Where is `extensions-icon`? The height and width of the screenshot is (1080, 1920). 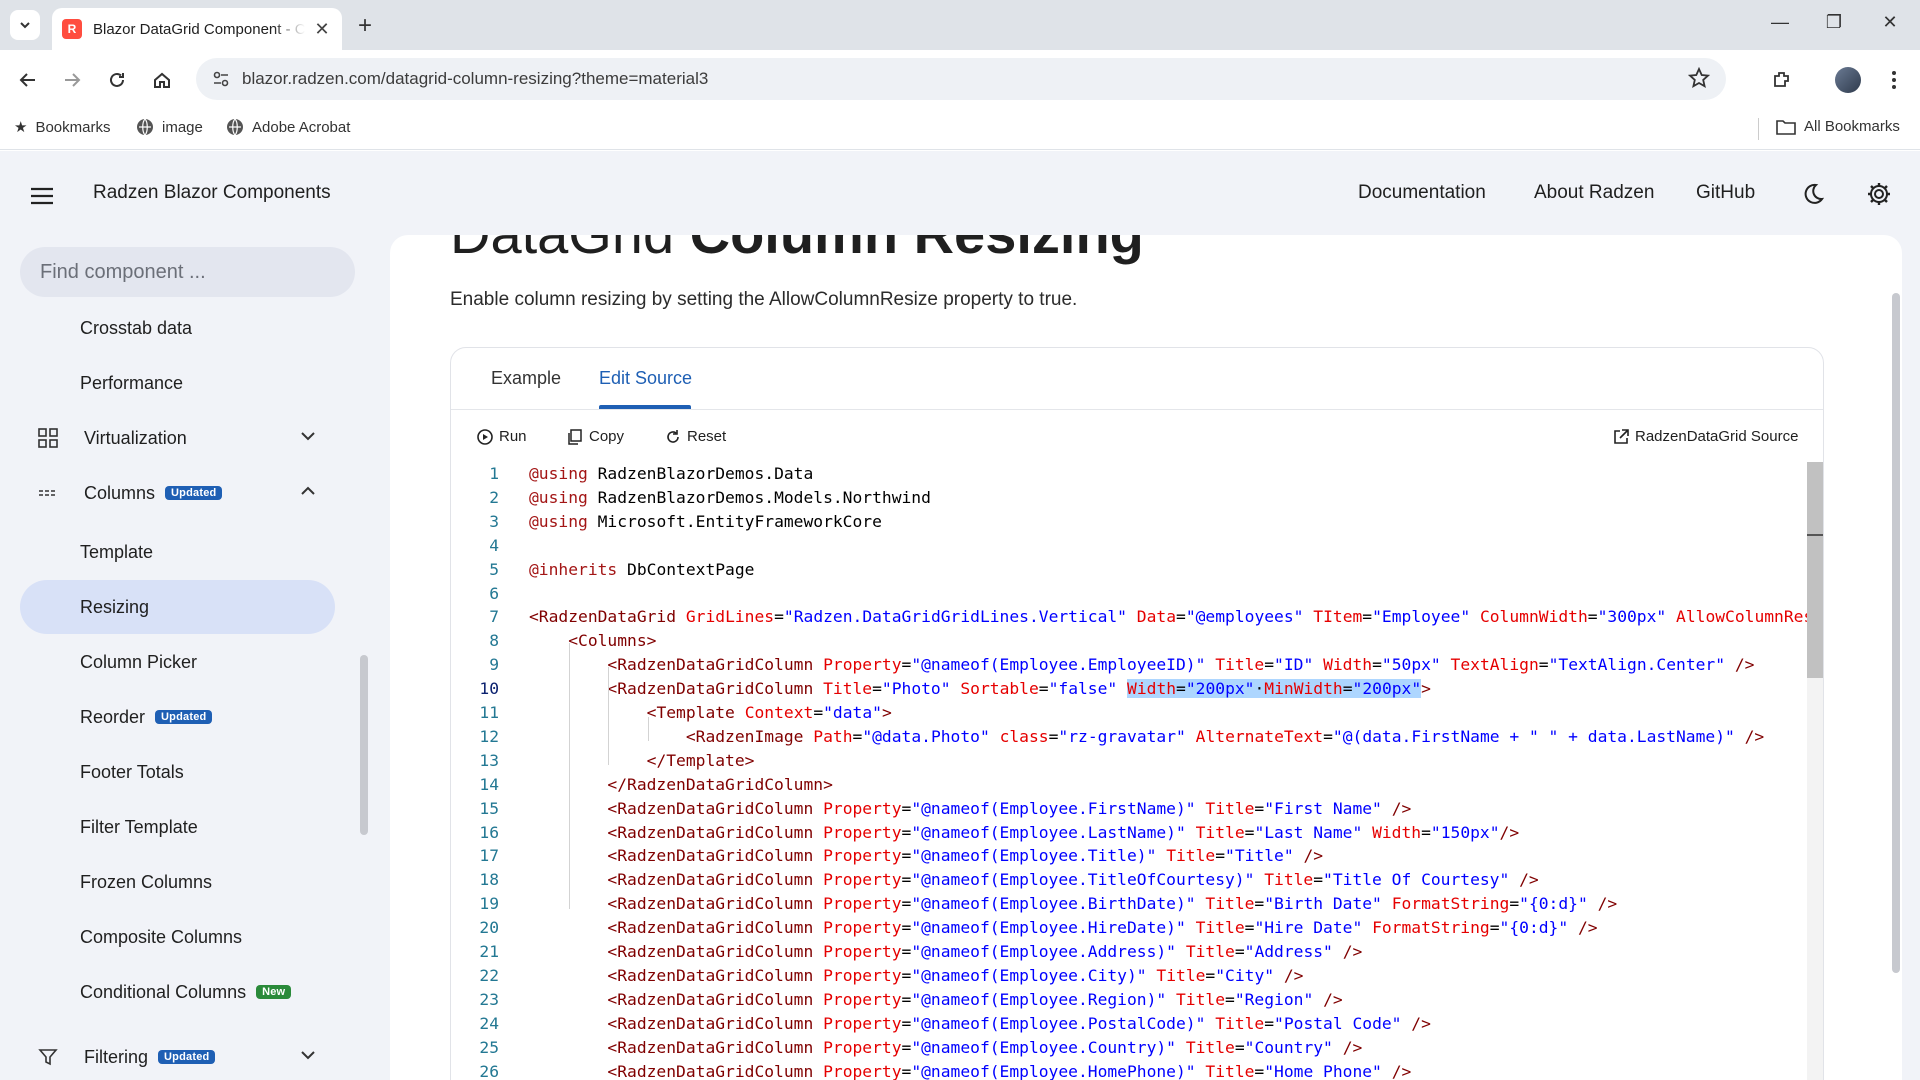
extensions-icon is located at coordinates (1782, 80).